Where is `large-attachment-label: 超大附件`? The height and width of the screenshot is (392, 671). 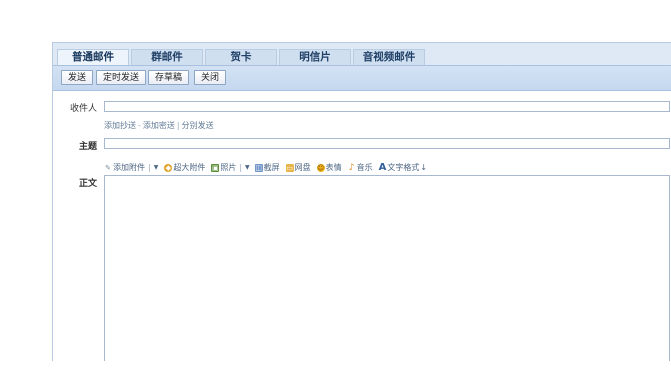
large-attachment-label: 超大附件 is located at coordinates (189, 167).